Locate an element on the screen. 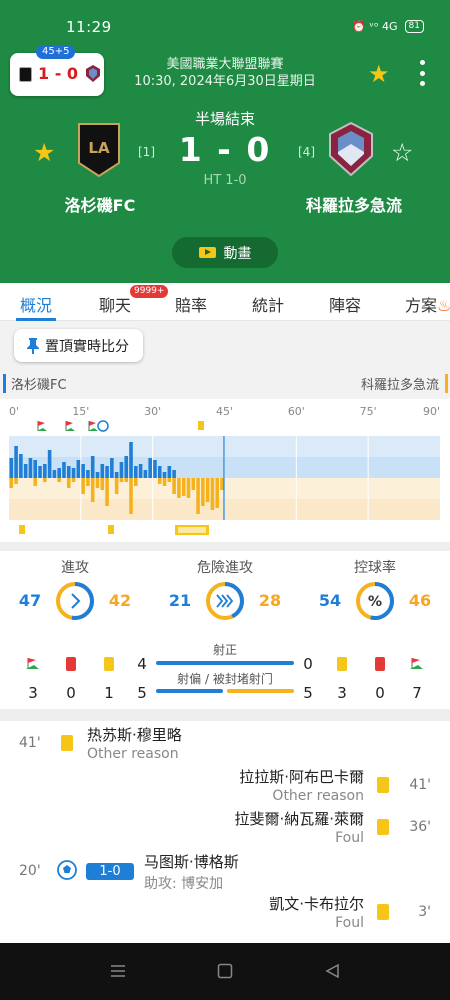 The height and width of the screenshot is (1000, 450). more-options-icon is located at coordinates (422, 73).